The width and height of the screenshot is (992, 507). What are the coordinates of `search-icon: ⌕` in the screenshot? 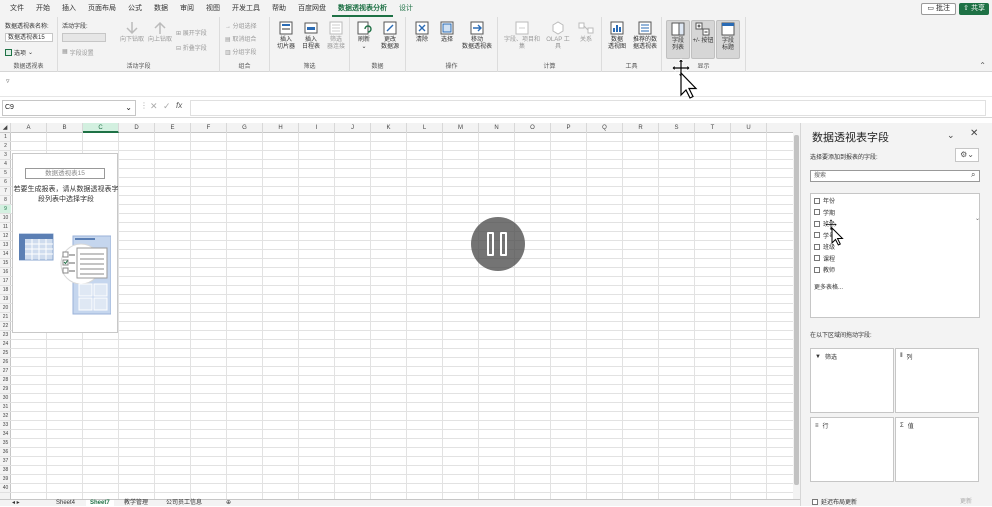 It's located at (973, 175).